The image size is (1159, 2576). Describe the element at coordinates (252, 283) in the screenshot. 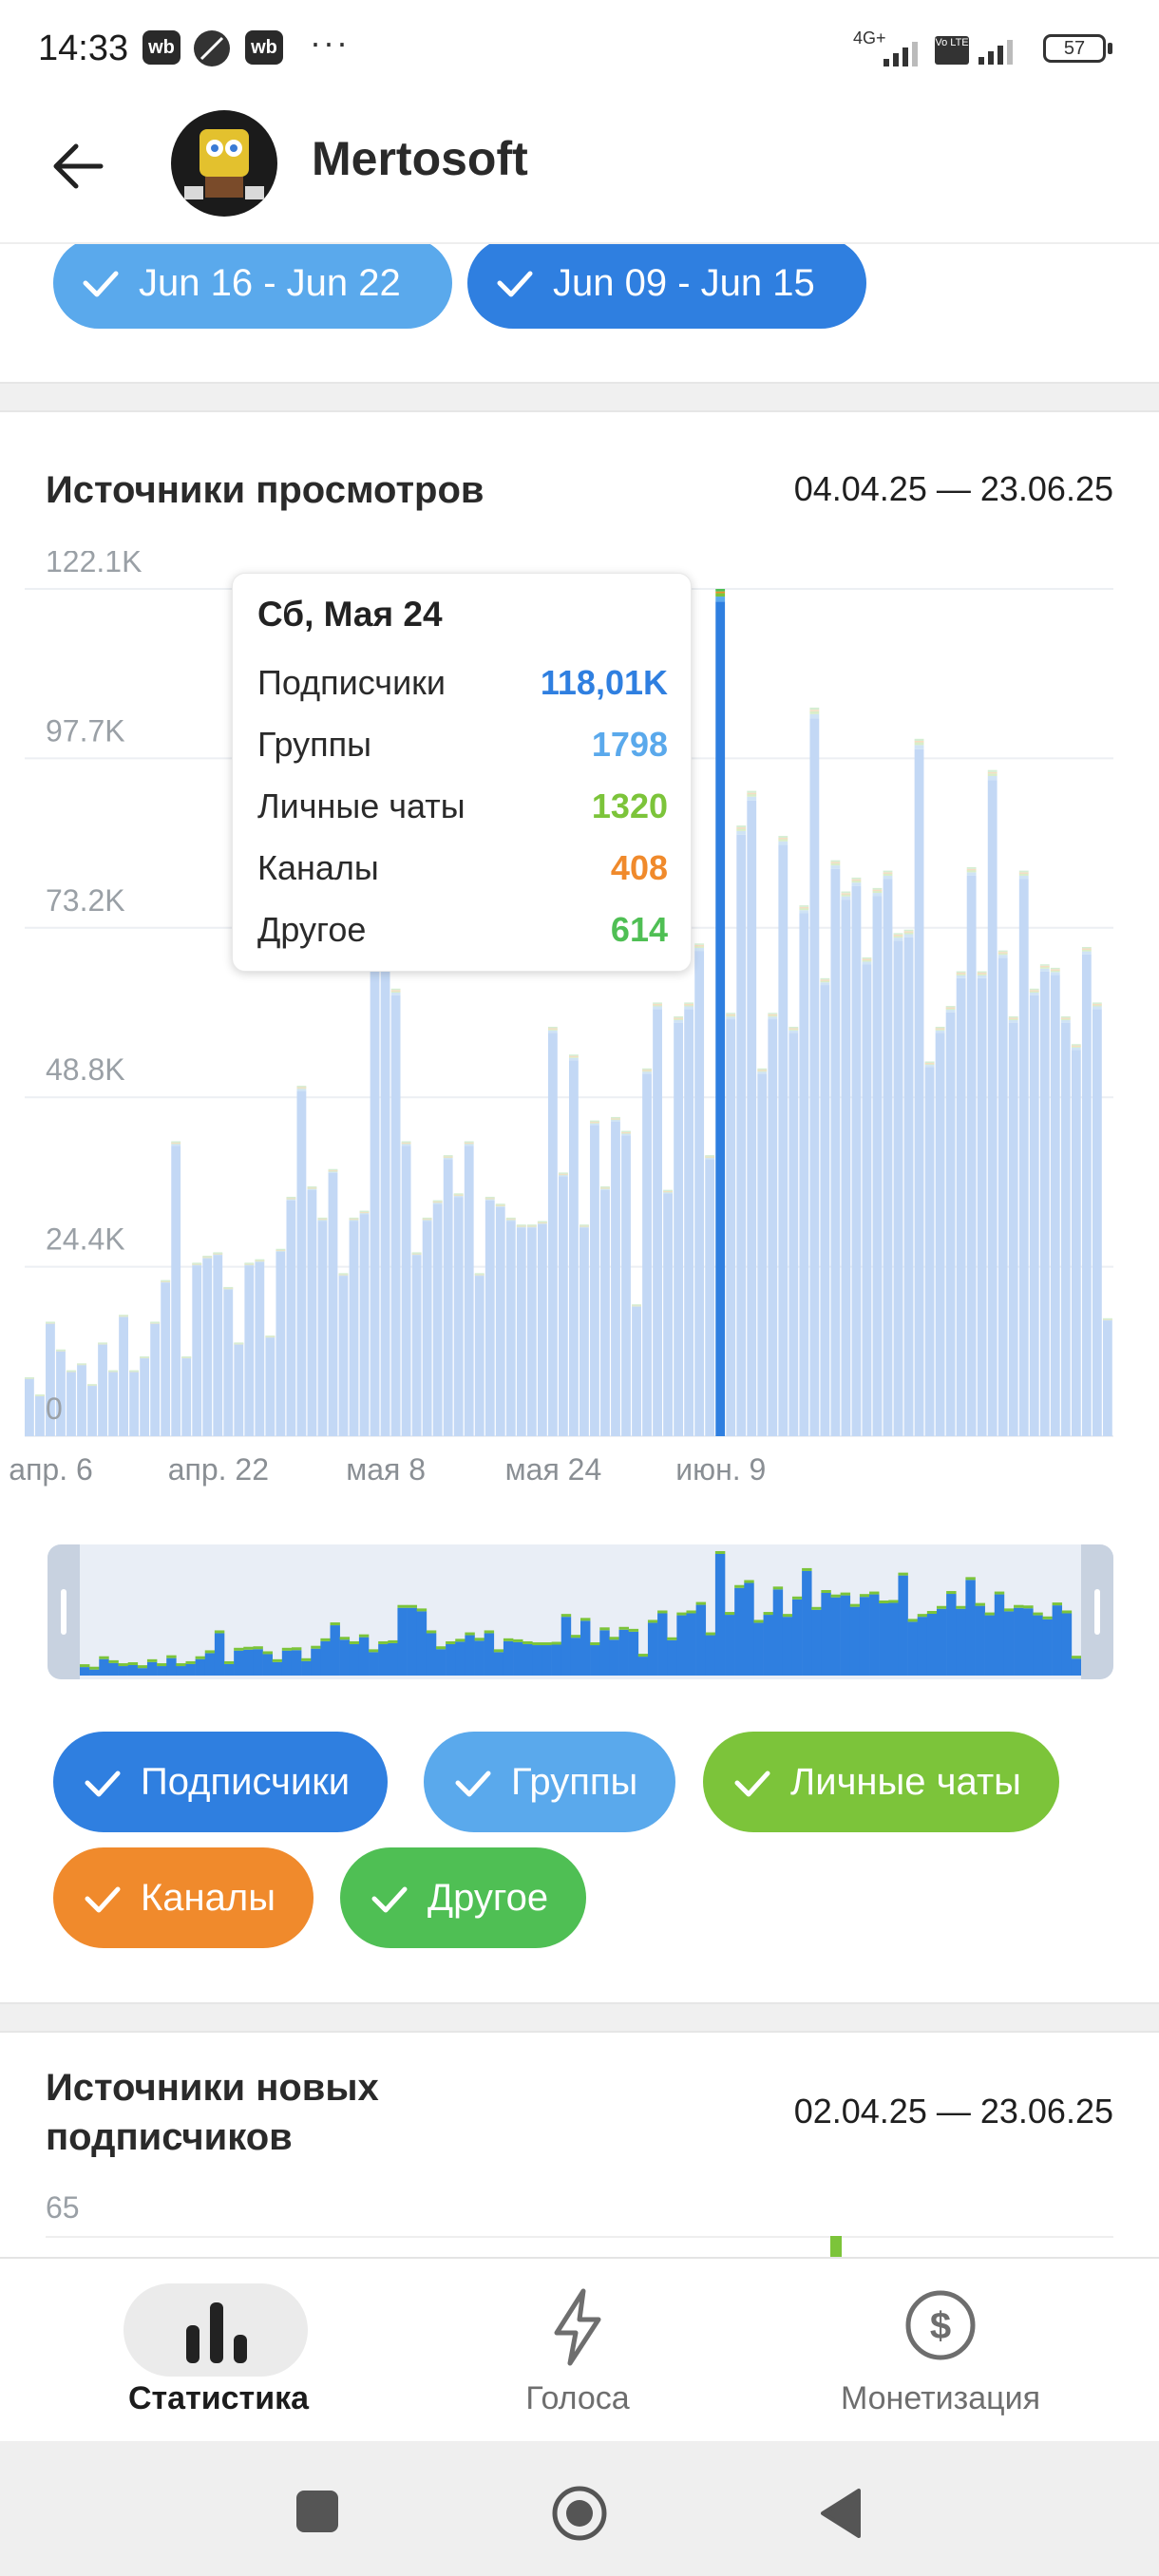

I see `week-filter-jun16: Jun 16 - Jun 22` at that location.